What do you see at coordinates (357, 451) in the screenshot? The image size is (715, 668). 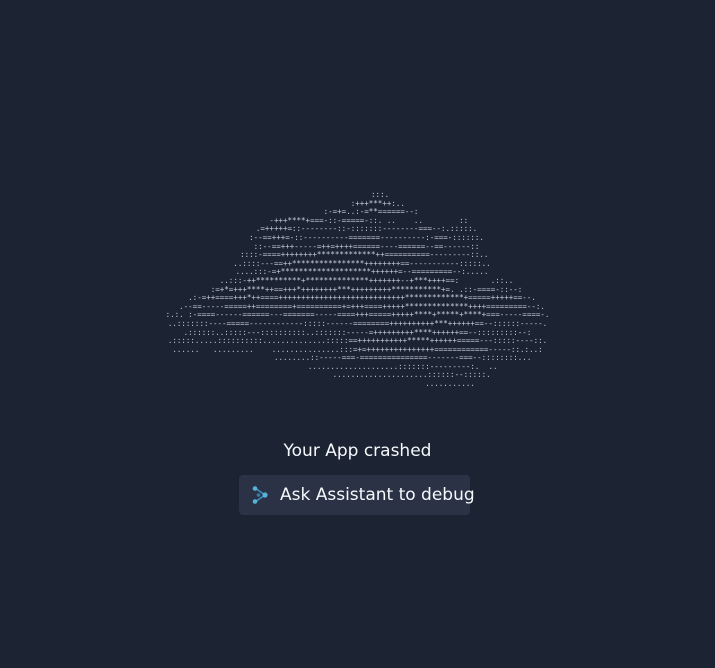 I see `crash-title: Your App crashed` at bounding box center [357, 451].